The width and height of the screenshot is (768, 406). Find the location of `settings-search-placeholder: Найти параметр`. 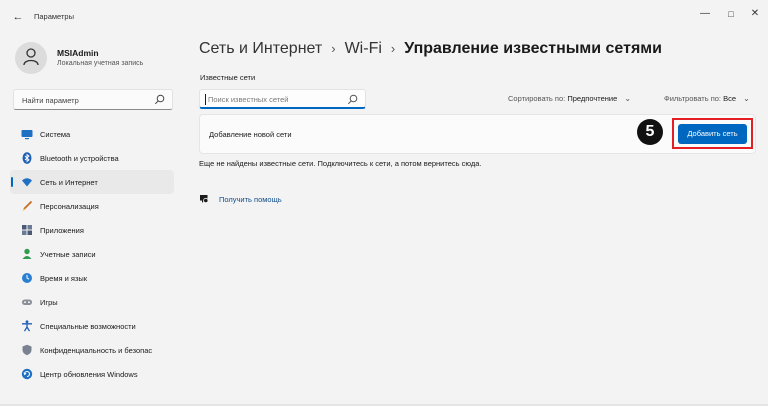

settings-search-placeholder: Найти параметр is located at coordinates (50, 100).